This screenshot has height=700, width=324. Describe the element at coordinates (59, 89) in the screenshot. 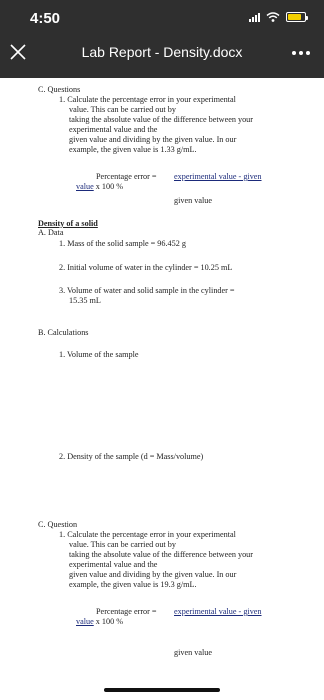

I see `section-heading: C. Questions` at that location.